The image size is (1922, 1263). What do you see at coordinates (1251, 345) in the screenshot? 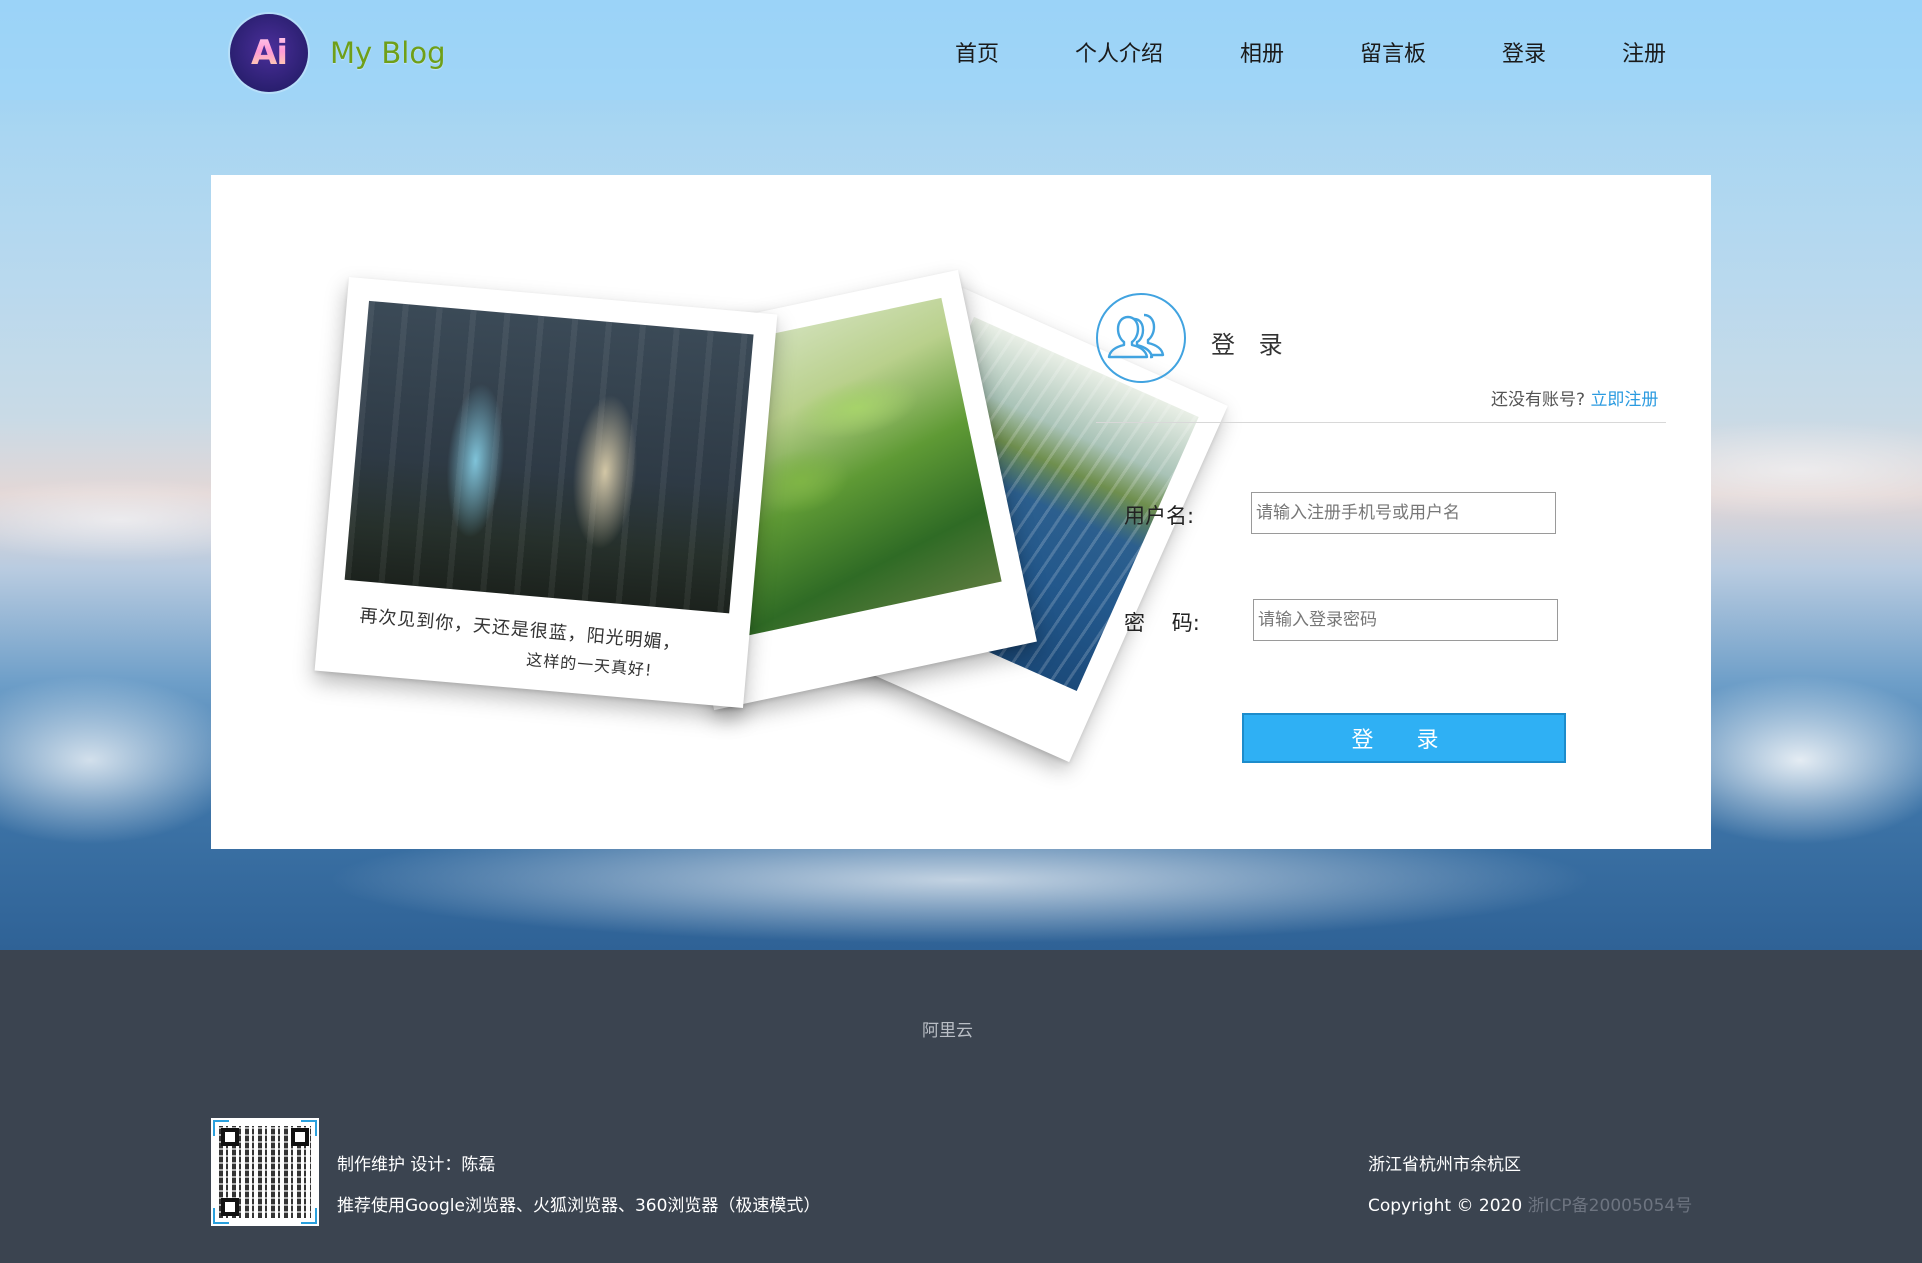
I see `login-heading: 登 录` at bounding box center [1251, 345].